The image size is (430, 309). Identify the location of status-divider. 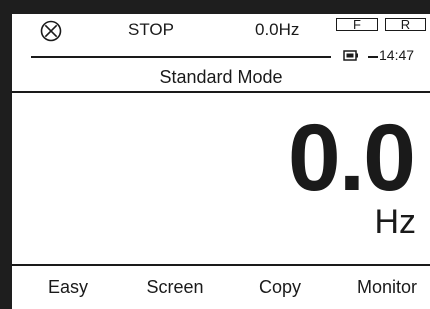
(181, 57).